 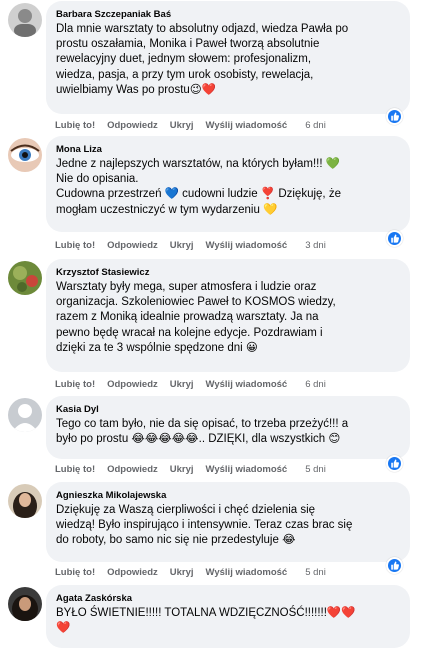 I want to click on comment-author: Agnieszka Mikolajewska, so click(x=228, y=495).